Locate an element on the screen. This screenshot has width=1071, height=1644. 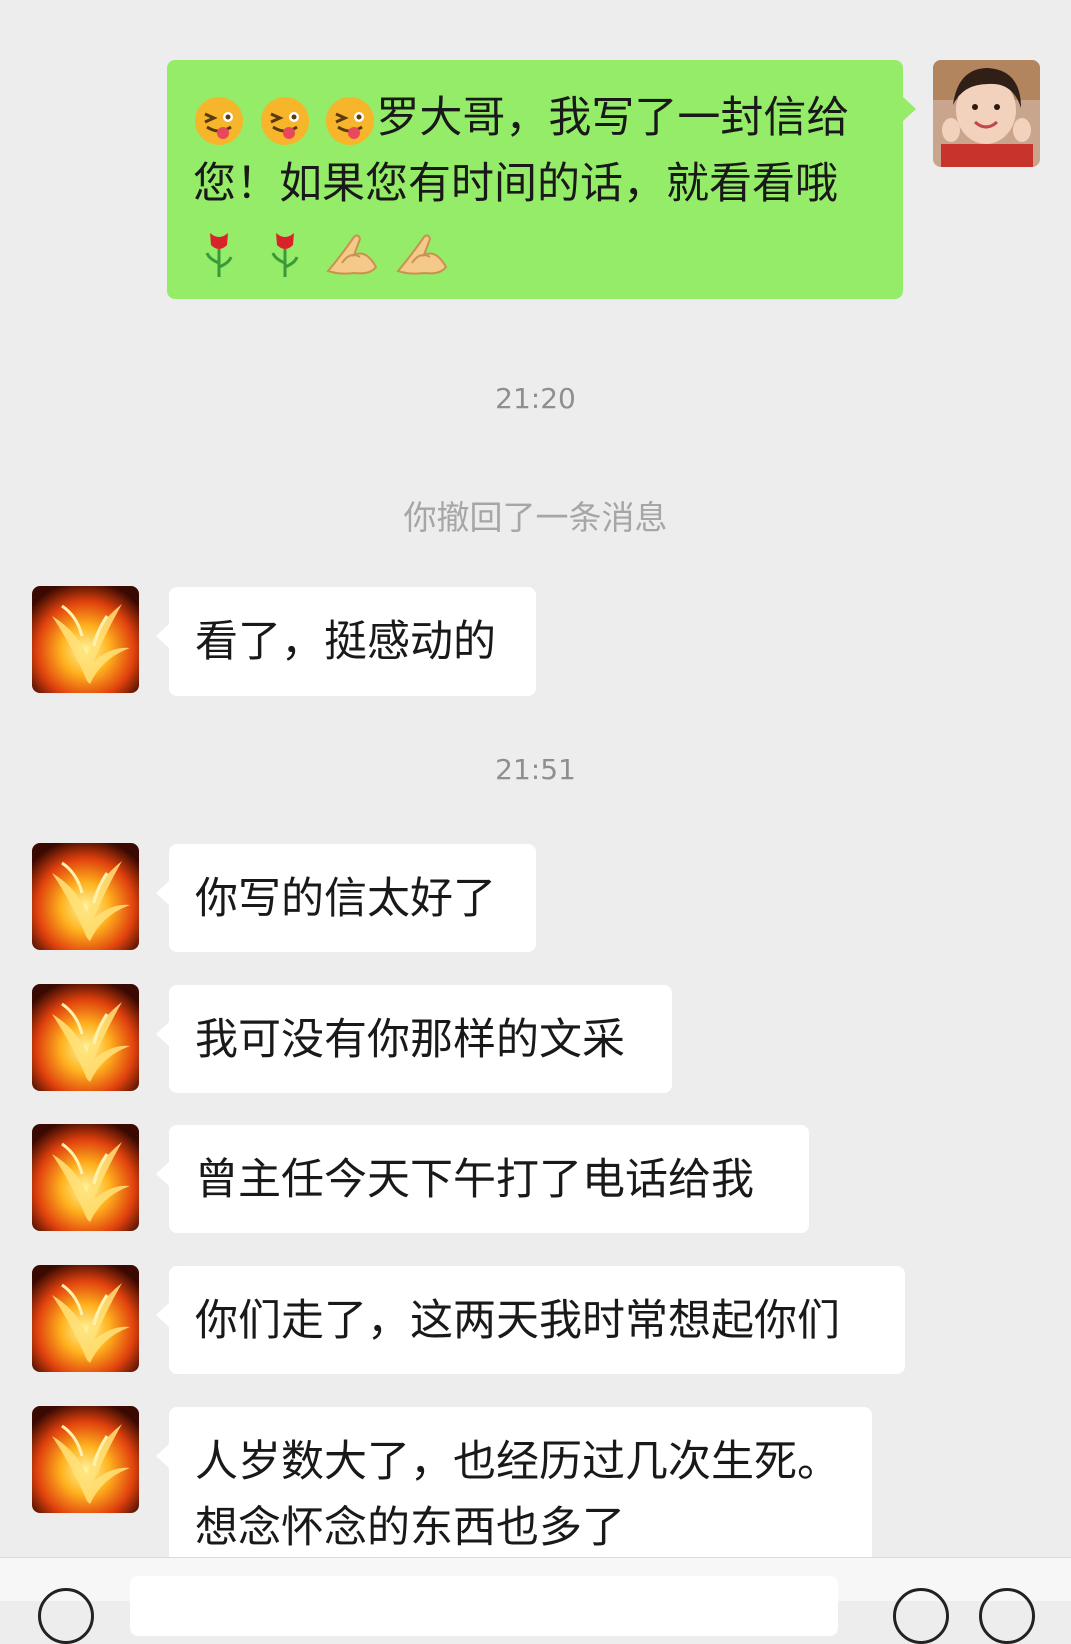
incoming-message-bubble: 曾主任今天下午打了电话给我 is located at coordinates (482, 1179).